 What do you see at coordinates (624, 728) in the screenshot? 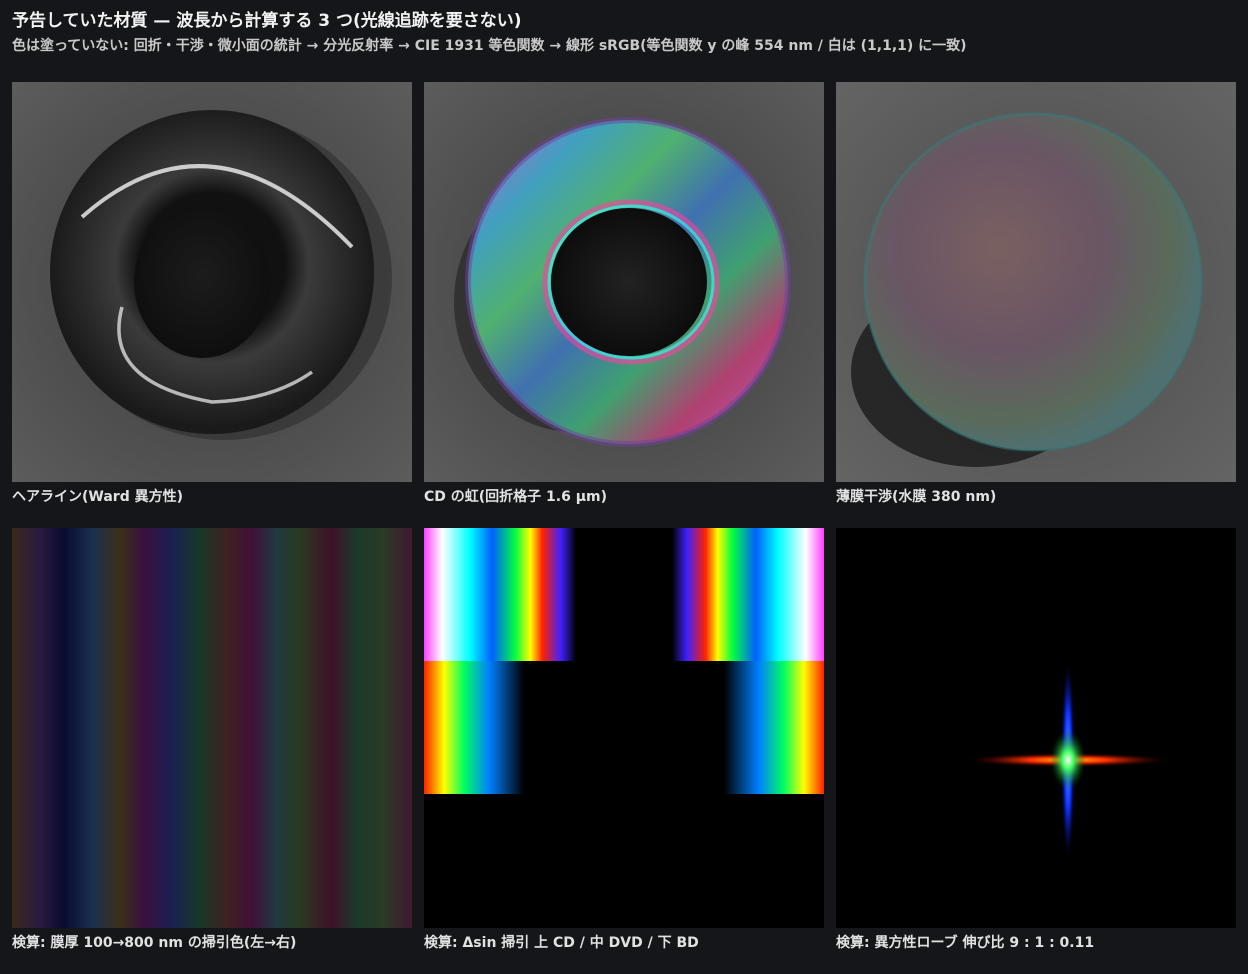
I see `delta-sin-sweep` at bounding box center [624, 728].